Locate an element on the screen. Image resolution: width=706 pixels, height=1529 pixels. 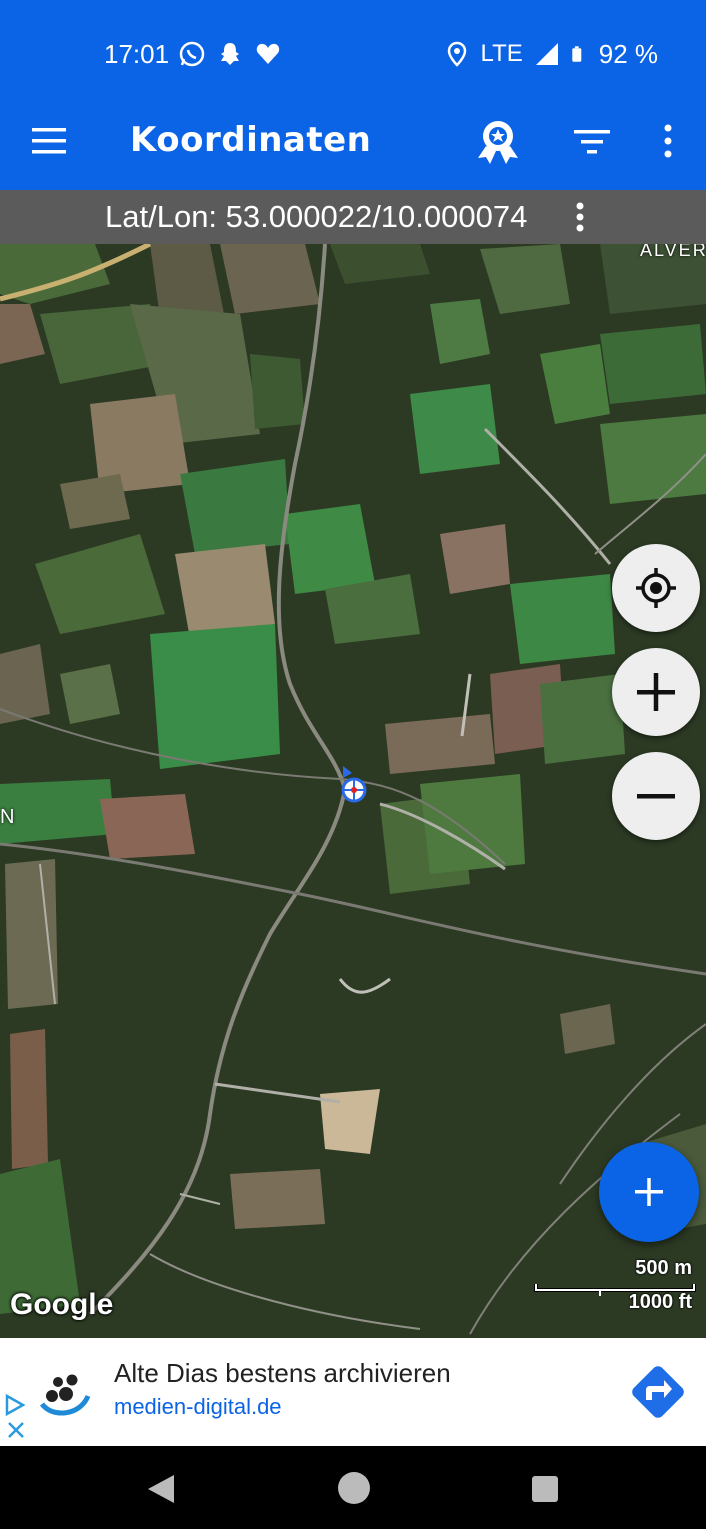
place-label-alver: ALVER is located at coordinates (673, 252).